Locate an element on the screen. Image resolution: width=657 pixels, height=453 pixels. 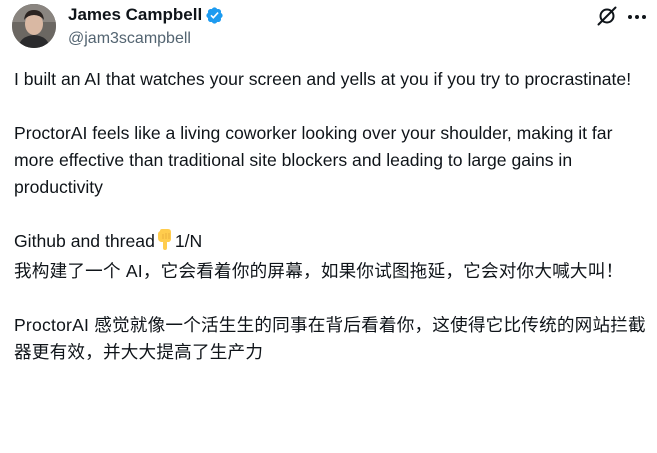
avatar is located at coordinates (34, 26).